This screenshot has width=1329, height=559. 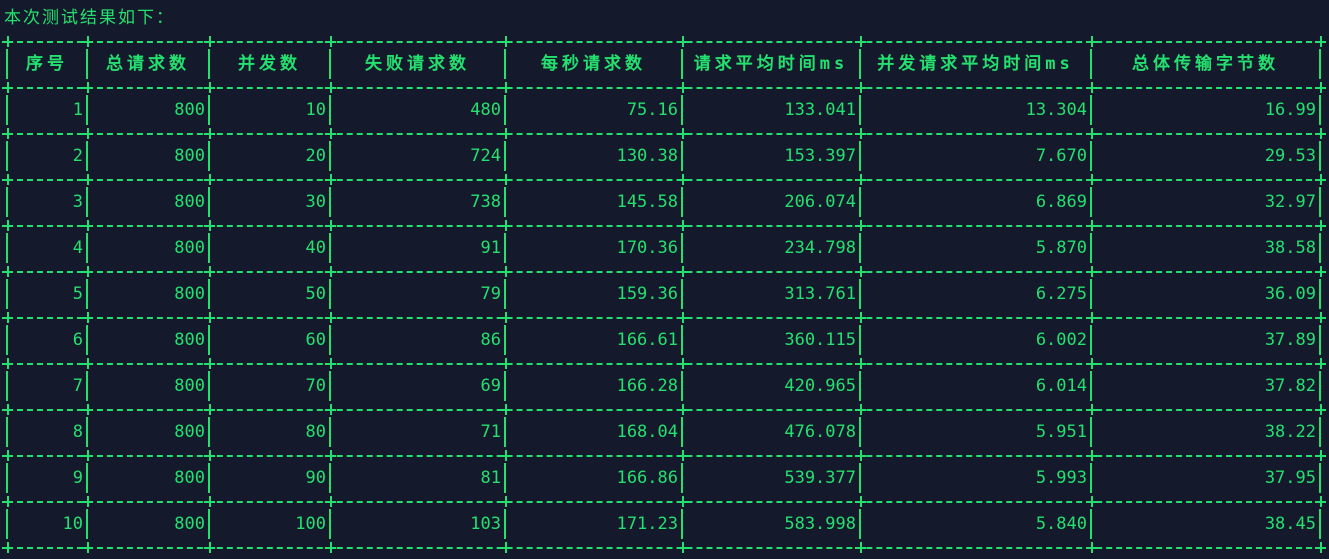 What do you see at coordinates (89, 18) in the screenshot?
I see `result-title: 本次测试结果如下：` at bounding box center [89, 18].